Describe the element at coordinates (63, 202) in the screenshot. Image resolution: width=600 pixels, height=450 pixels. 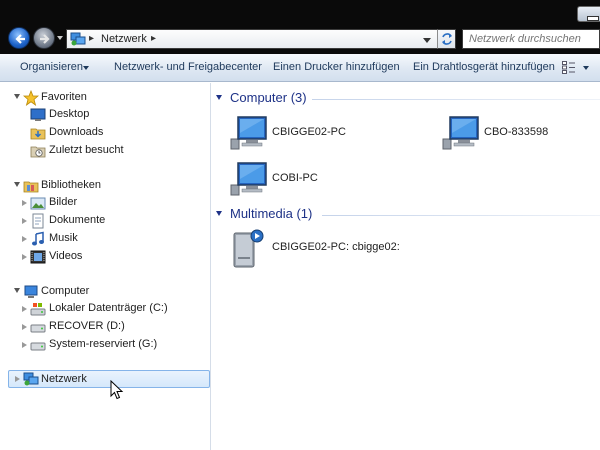
I see `nav-label: Bilder` at that location.